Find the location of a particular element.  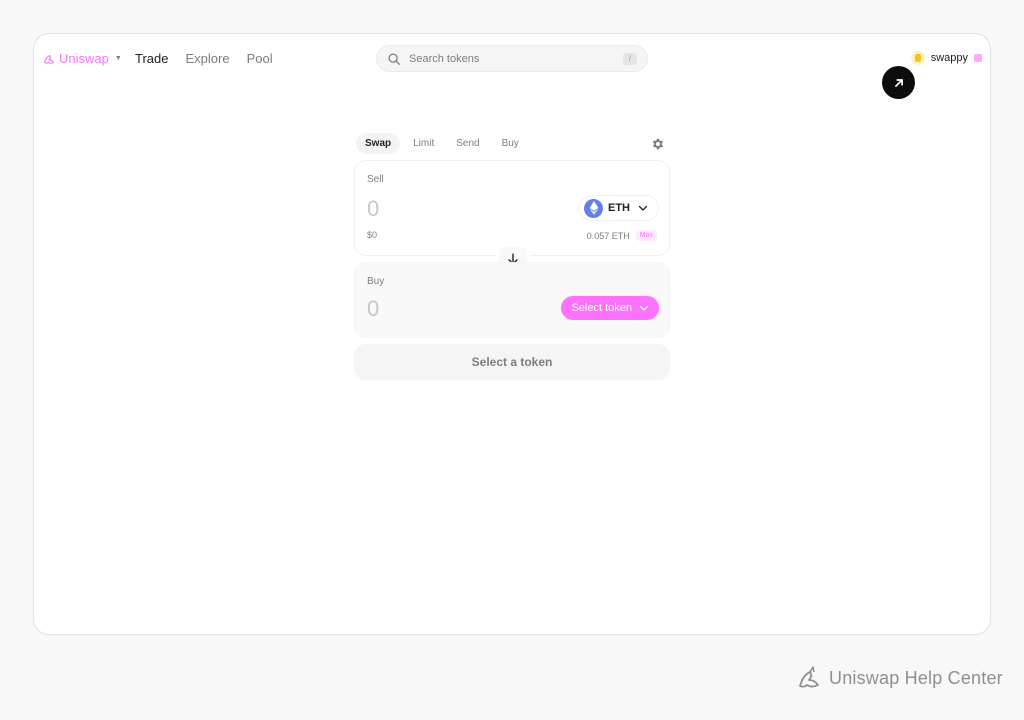

nav-links: Trade Explore Pool is located at coordinates (204, 58).